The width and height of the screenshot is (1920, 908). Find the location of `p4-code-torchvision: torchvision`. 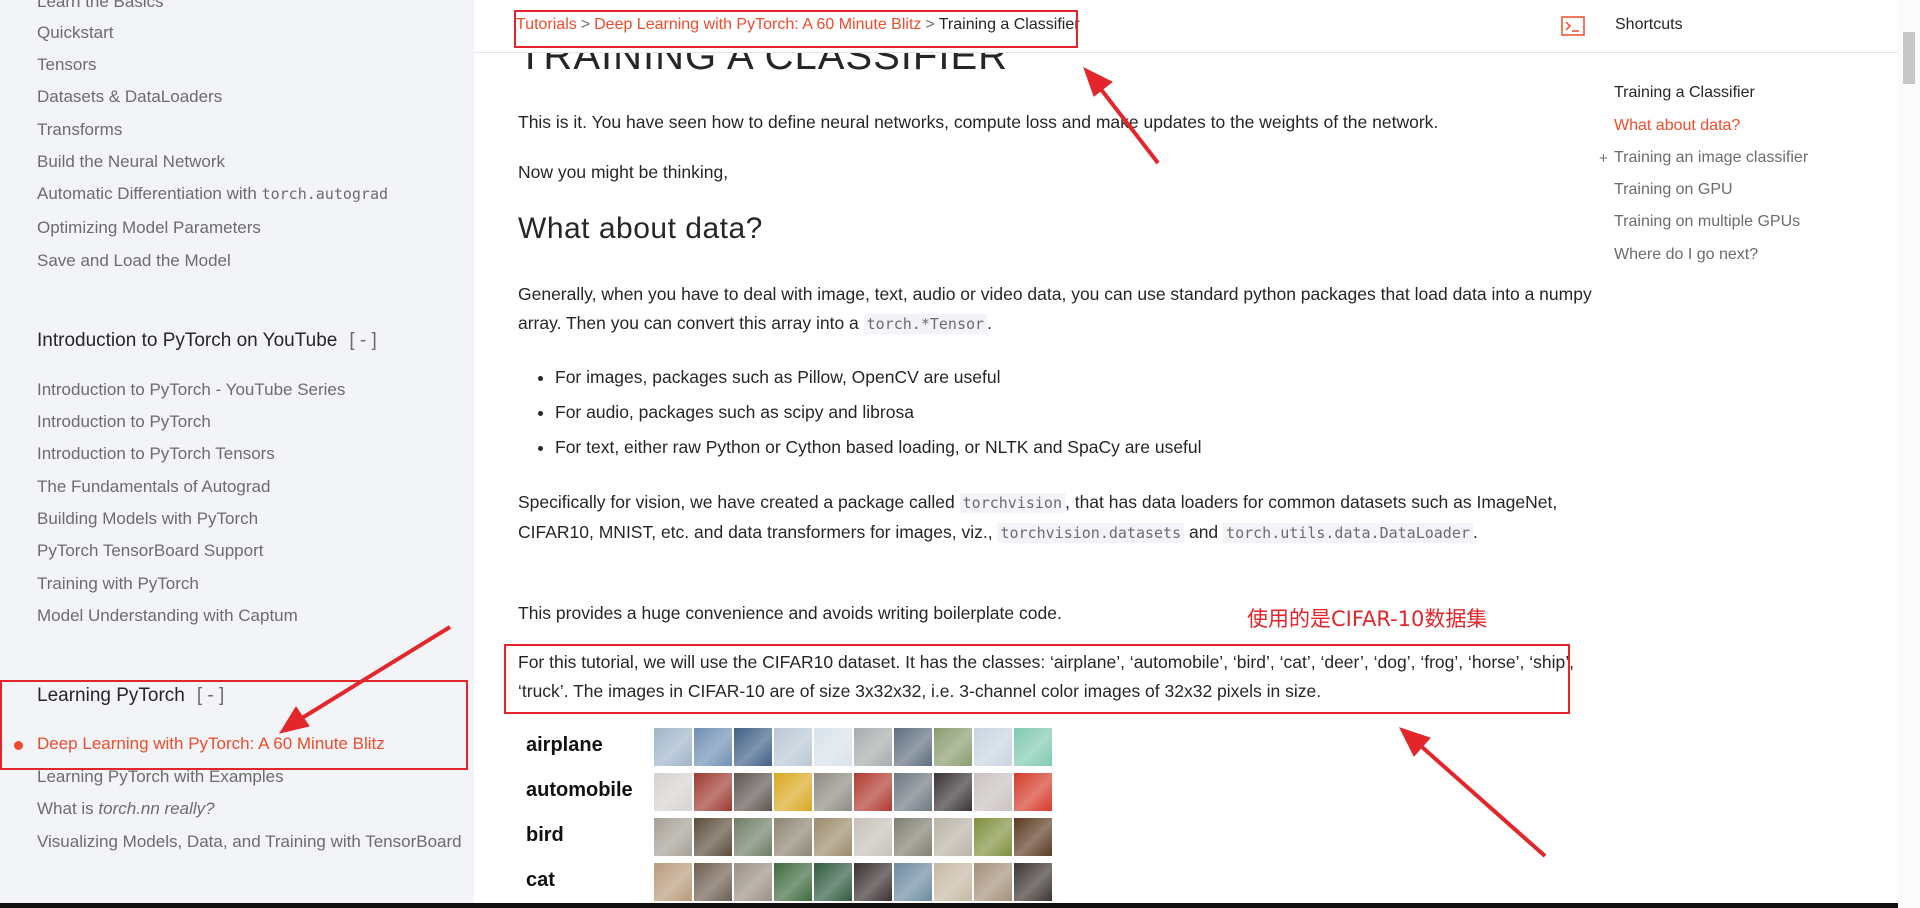

p4-code-torchvision: torchvision is located at coordinates (1012, 503).